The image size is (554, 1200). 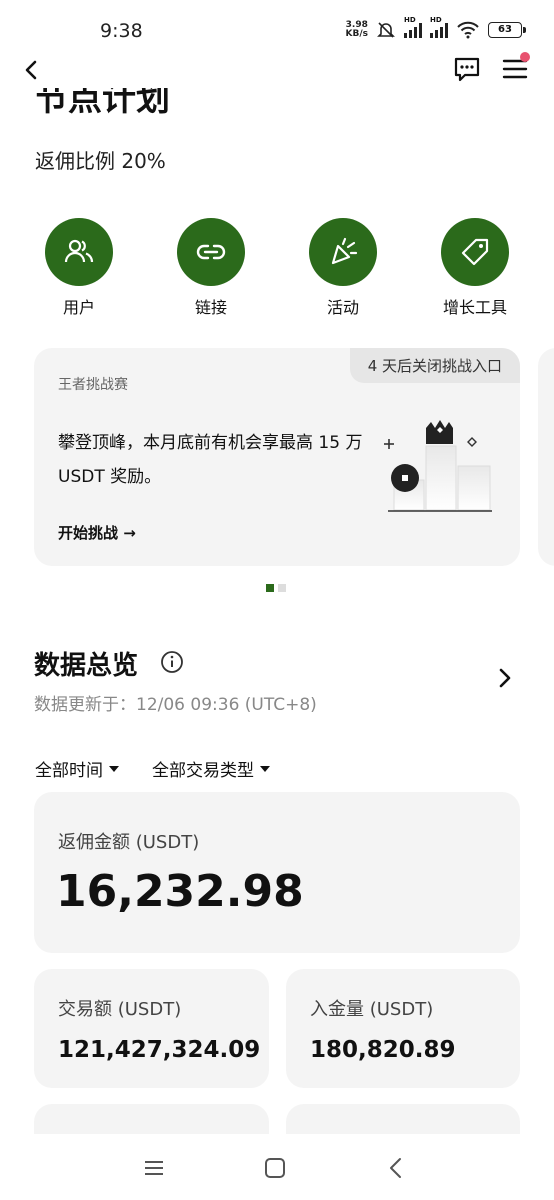 I want to click on chat-icon, so click(x=467, y=69).